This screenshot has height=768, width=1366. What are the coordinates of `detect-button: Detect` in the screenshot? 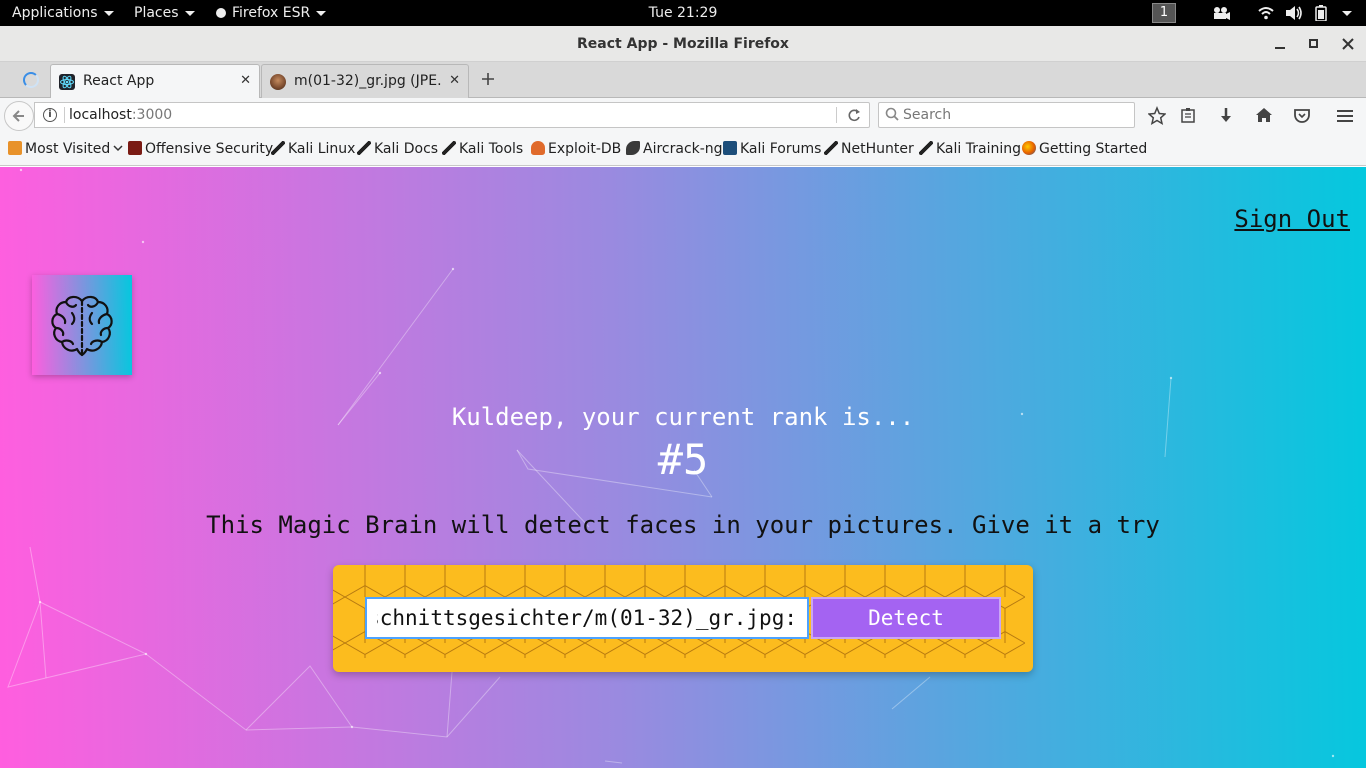 It's located at (906, 618).